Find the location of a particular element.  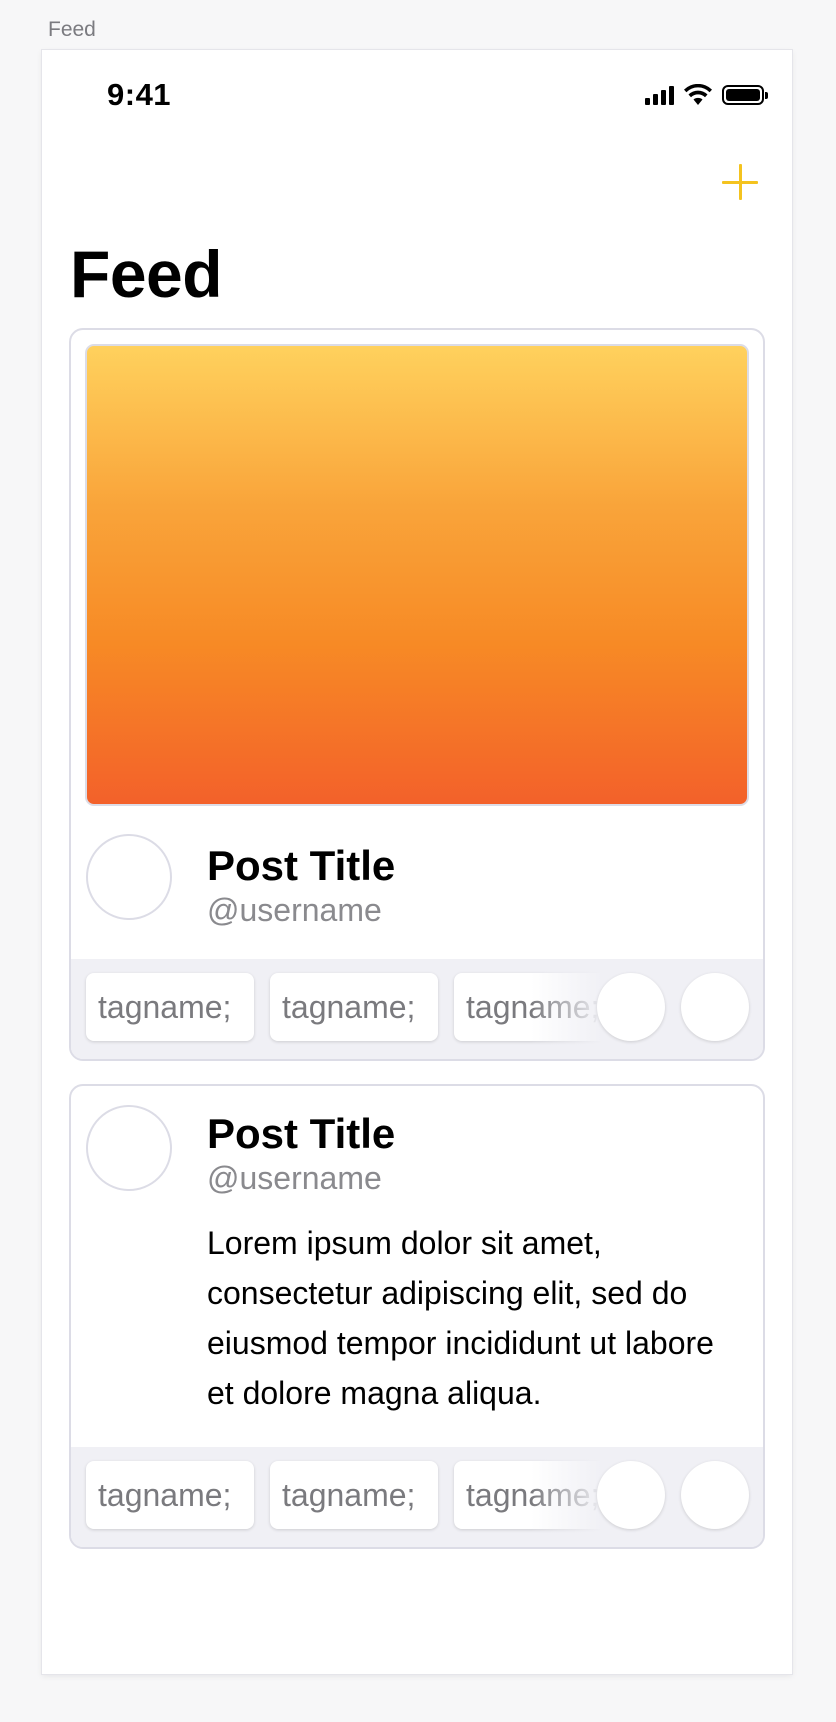

frame-label: Feed is located at coordinates (72, 29).